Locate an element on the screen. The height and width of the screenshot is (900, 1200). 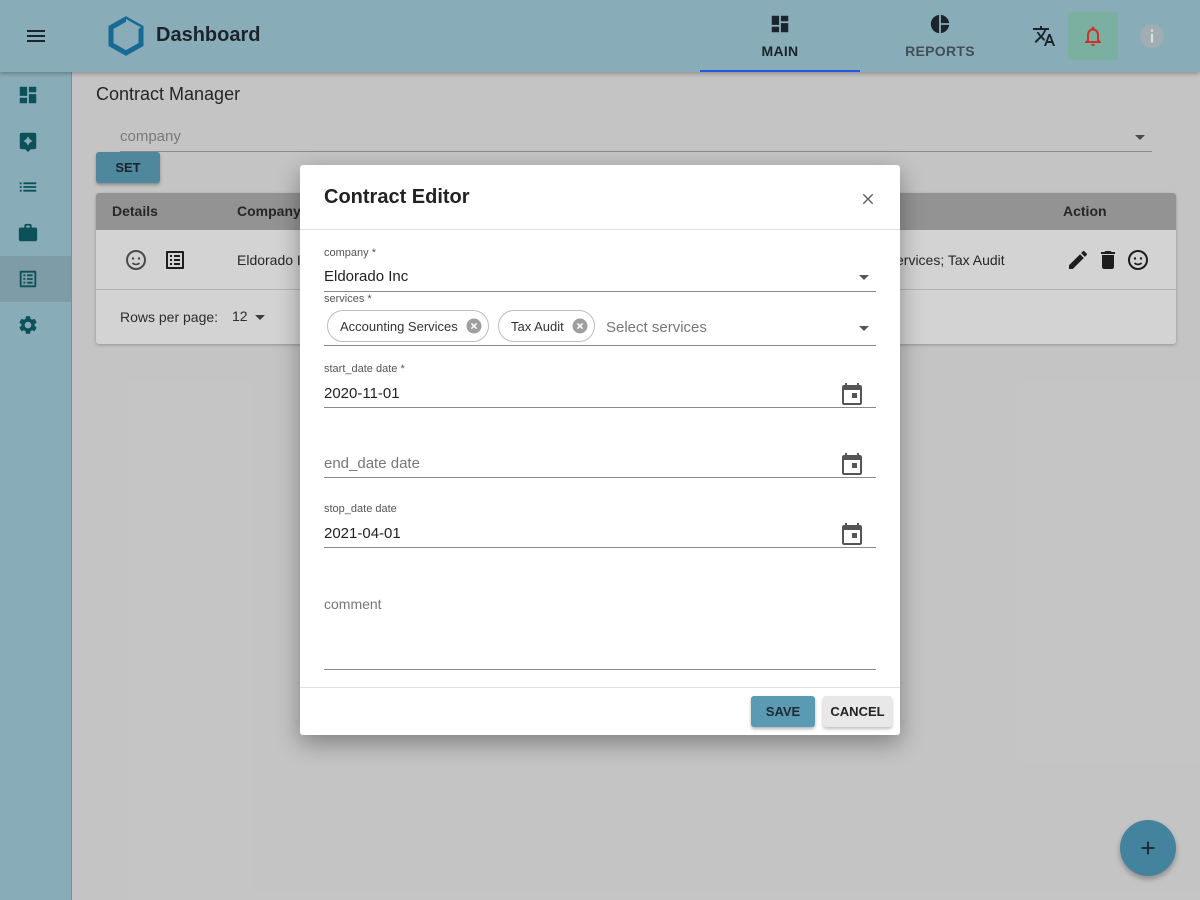
service-chip-label: Tax Audit is located at coordinates (537, 326).